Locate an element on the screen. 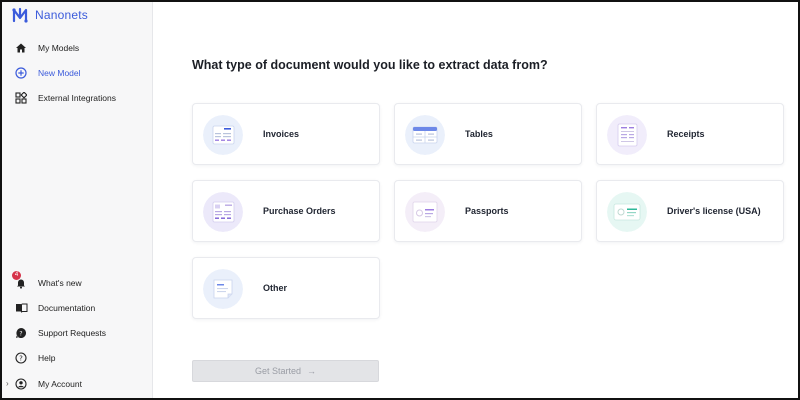 The image size is (800, 400). table-icon is located at coordinates (425, 135).